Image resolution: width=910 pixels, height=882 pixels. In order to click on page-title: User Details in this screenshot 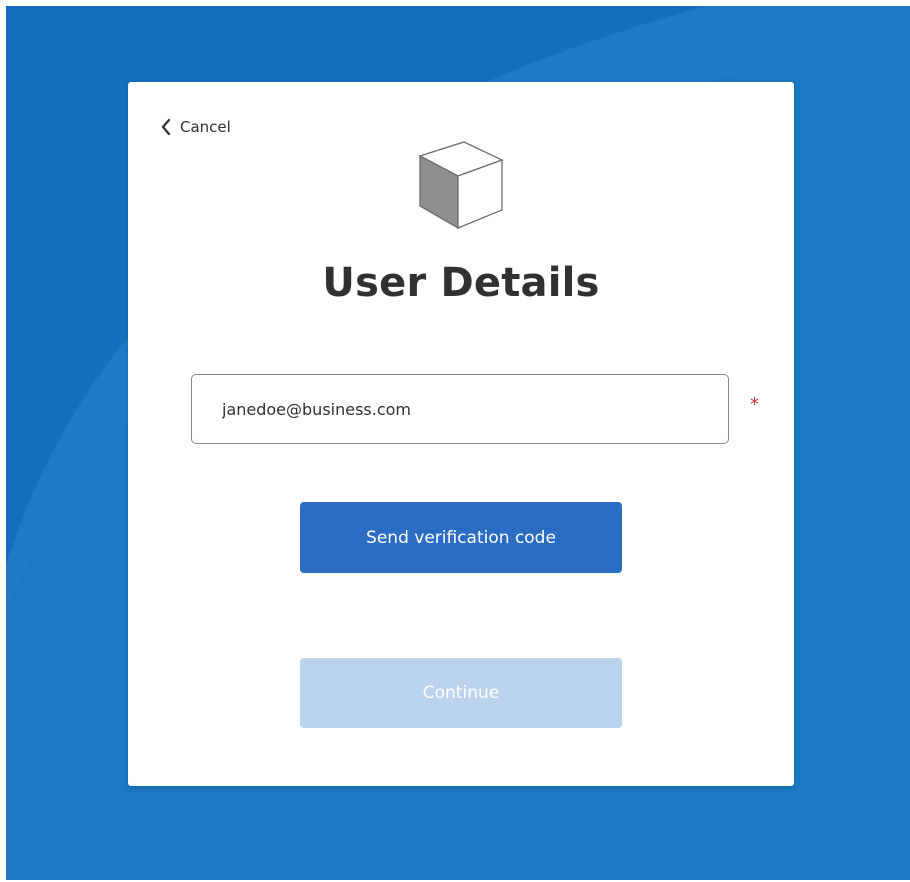, I will do `click(461, 283)`.